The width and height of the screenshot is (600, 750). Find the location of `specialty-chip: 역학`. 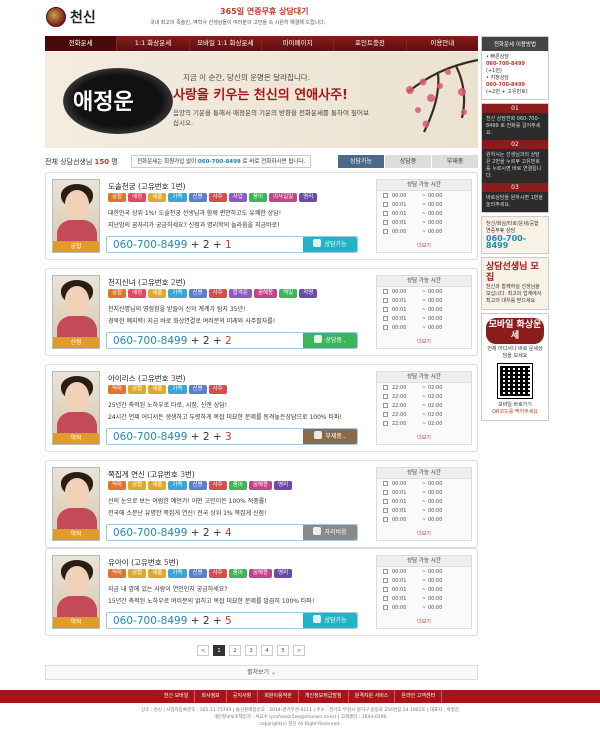

specialty-chip: 역학 is located at coordinates (117, 573).